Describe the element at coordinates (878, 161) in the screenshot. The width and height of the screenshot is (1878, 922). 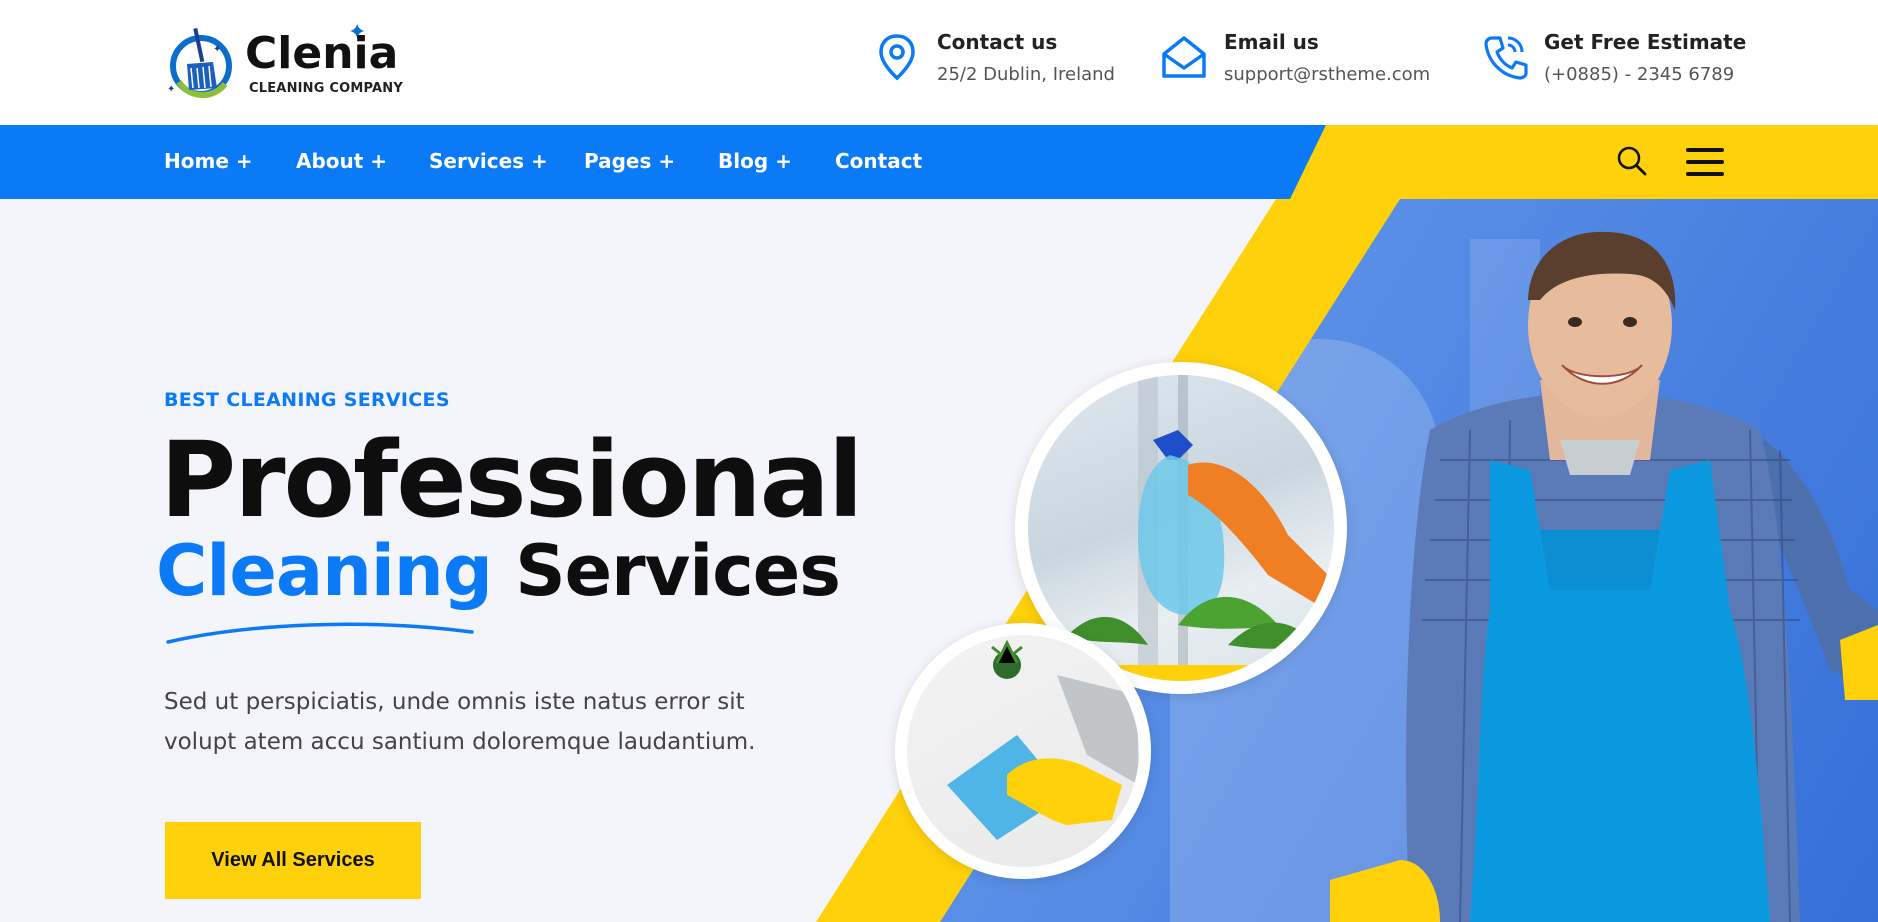
I see `nav-item-contact: Contact` at that location.